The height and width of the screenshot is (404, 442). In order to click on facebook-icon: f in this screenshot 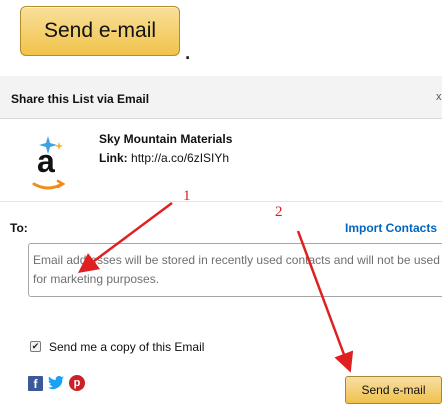, I will do `click(35, 383)`.